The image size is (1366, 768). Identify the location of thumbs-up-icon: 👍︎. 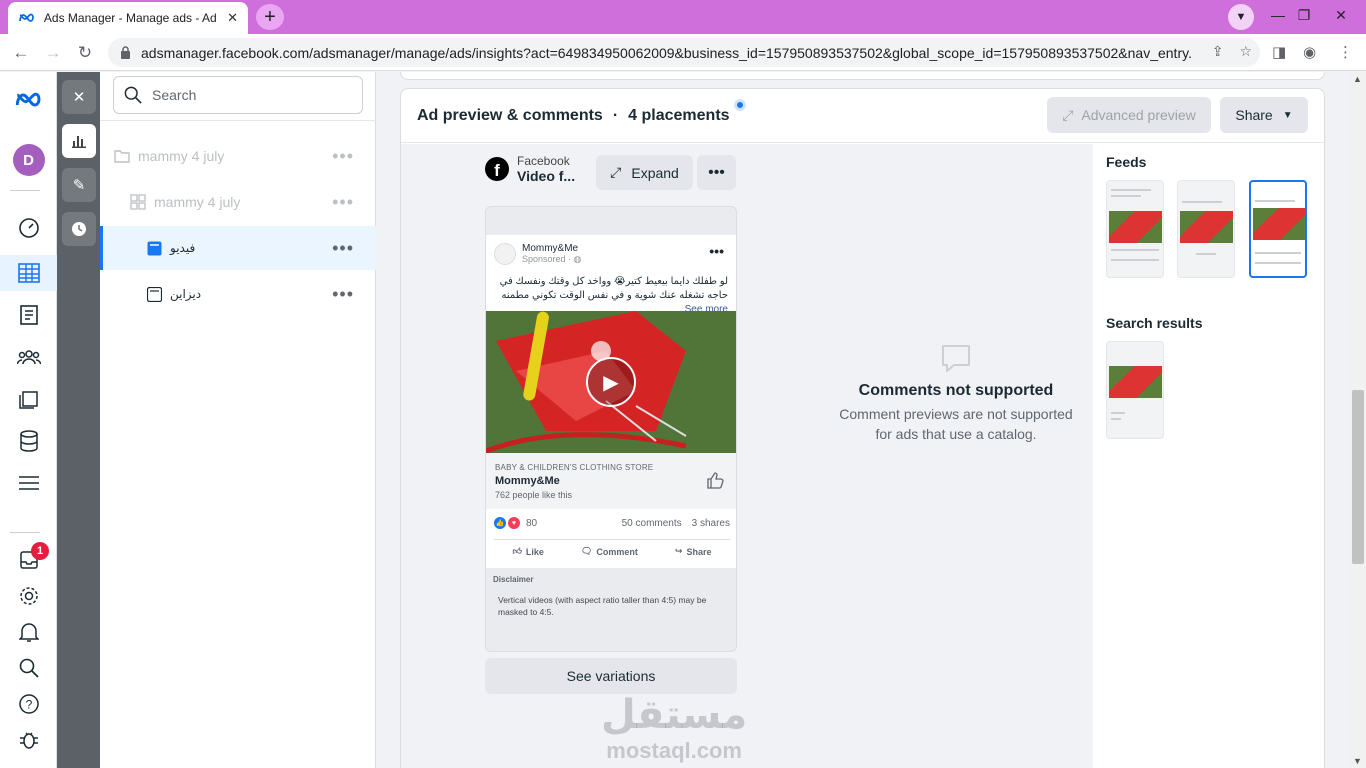
(517, 551).